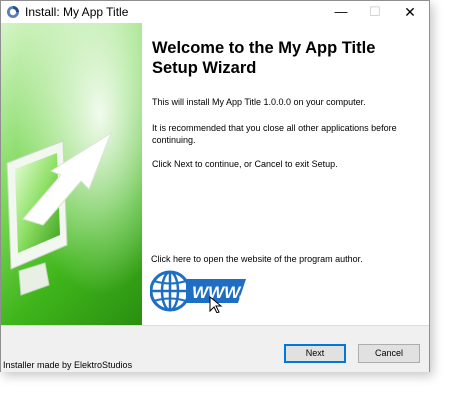 The height and width of the screenshot is (399, 474). I want to click on window-title: Install: My App Title, so click(77, 12).